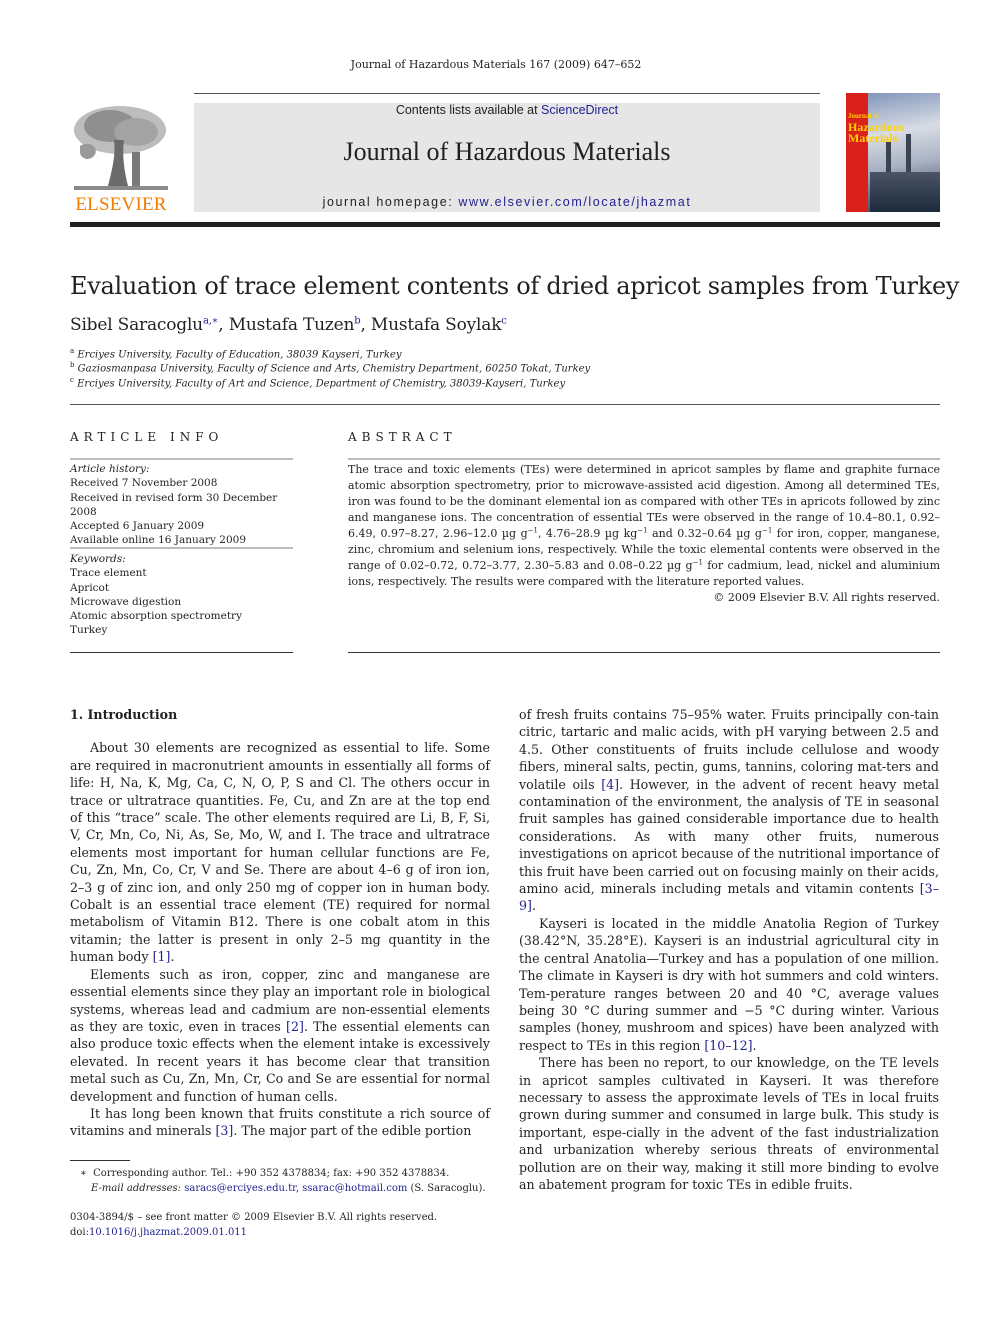 The height and width of the screenshot is (1323, 992). Describe the element at coordinates (468, 110) in the screenshot. I see `contents-prefix: Contents lists available at` at that location.